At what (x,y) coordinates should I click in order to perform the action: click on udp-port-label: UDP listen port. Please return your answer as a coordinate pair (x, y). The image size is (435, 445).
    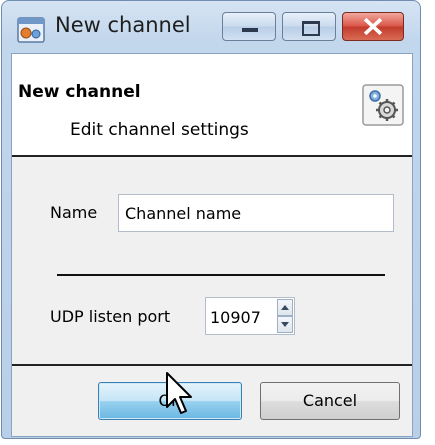
    Looking at the image, I should click on (110, 316).